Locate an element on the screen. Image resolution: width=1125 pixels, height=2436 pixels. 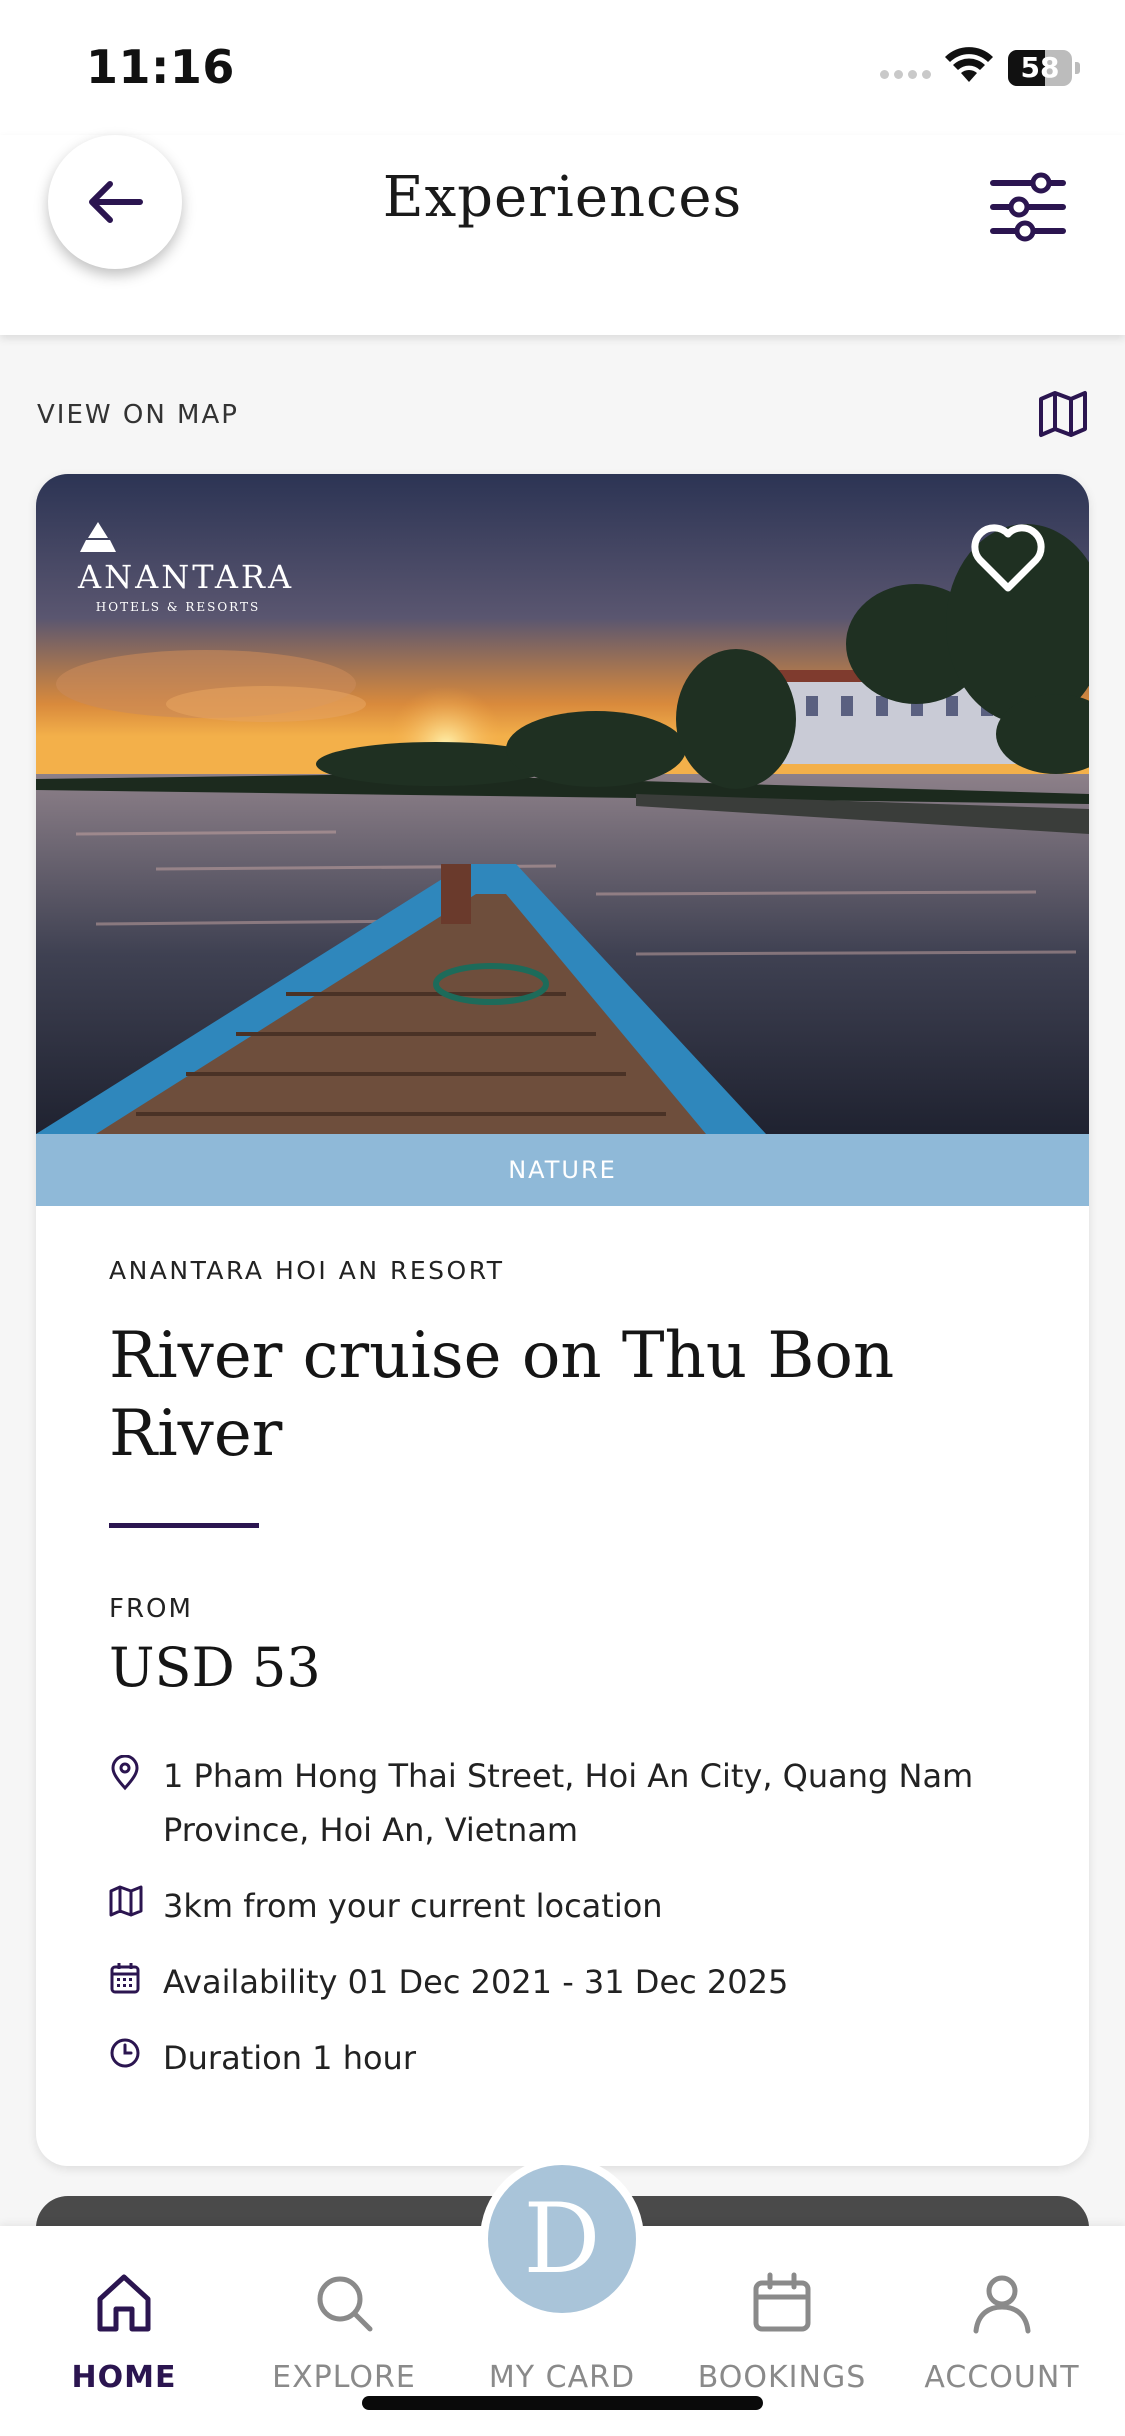
app-header: Experiences is located at coordinates (562, 235).